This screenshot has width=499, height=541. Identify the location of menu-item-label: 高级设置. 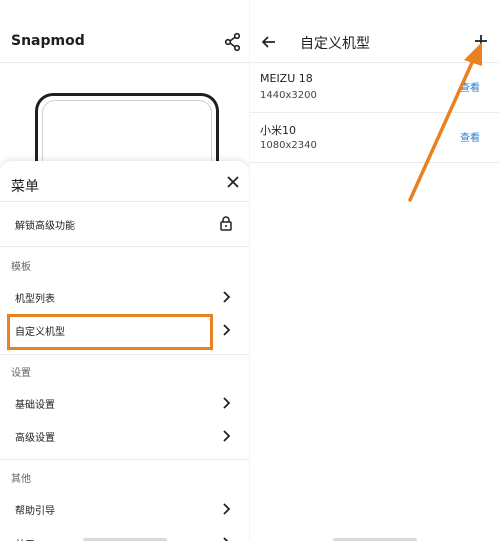
(35, 438).